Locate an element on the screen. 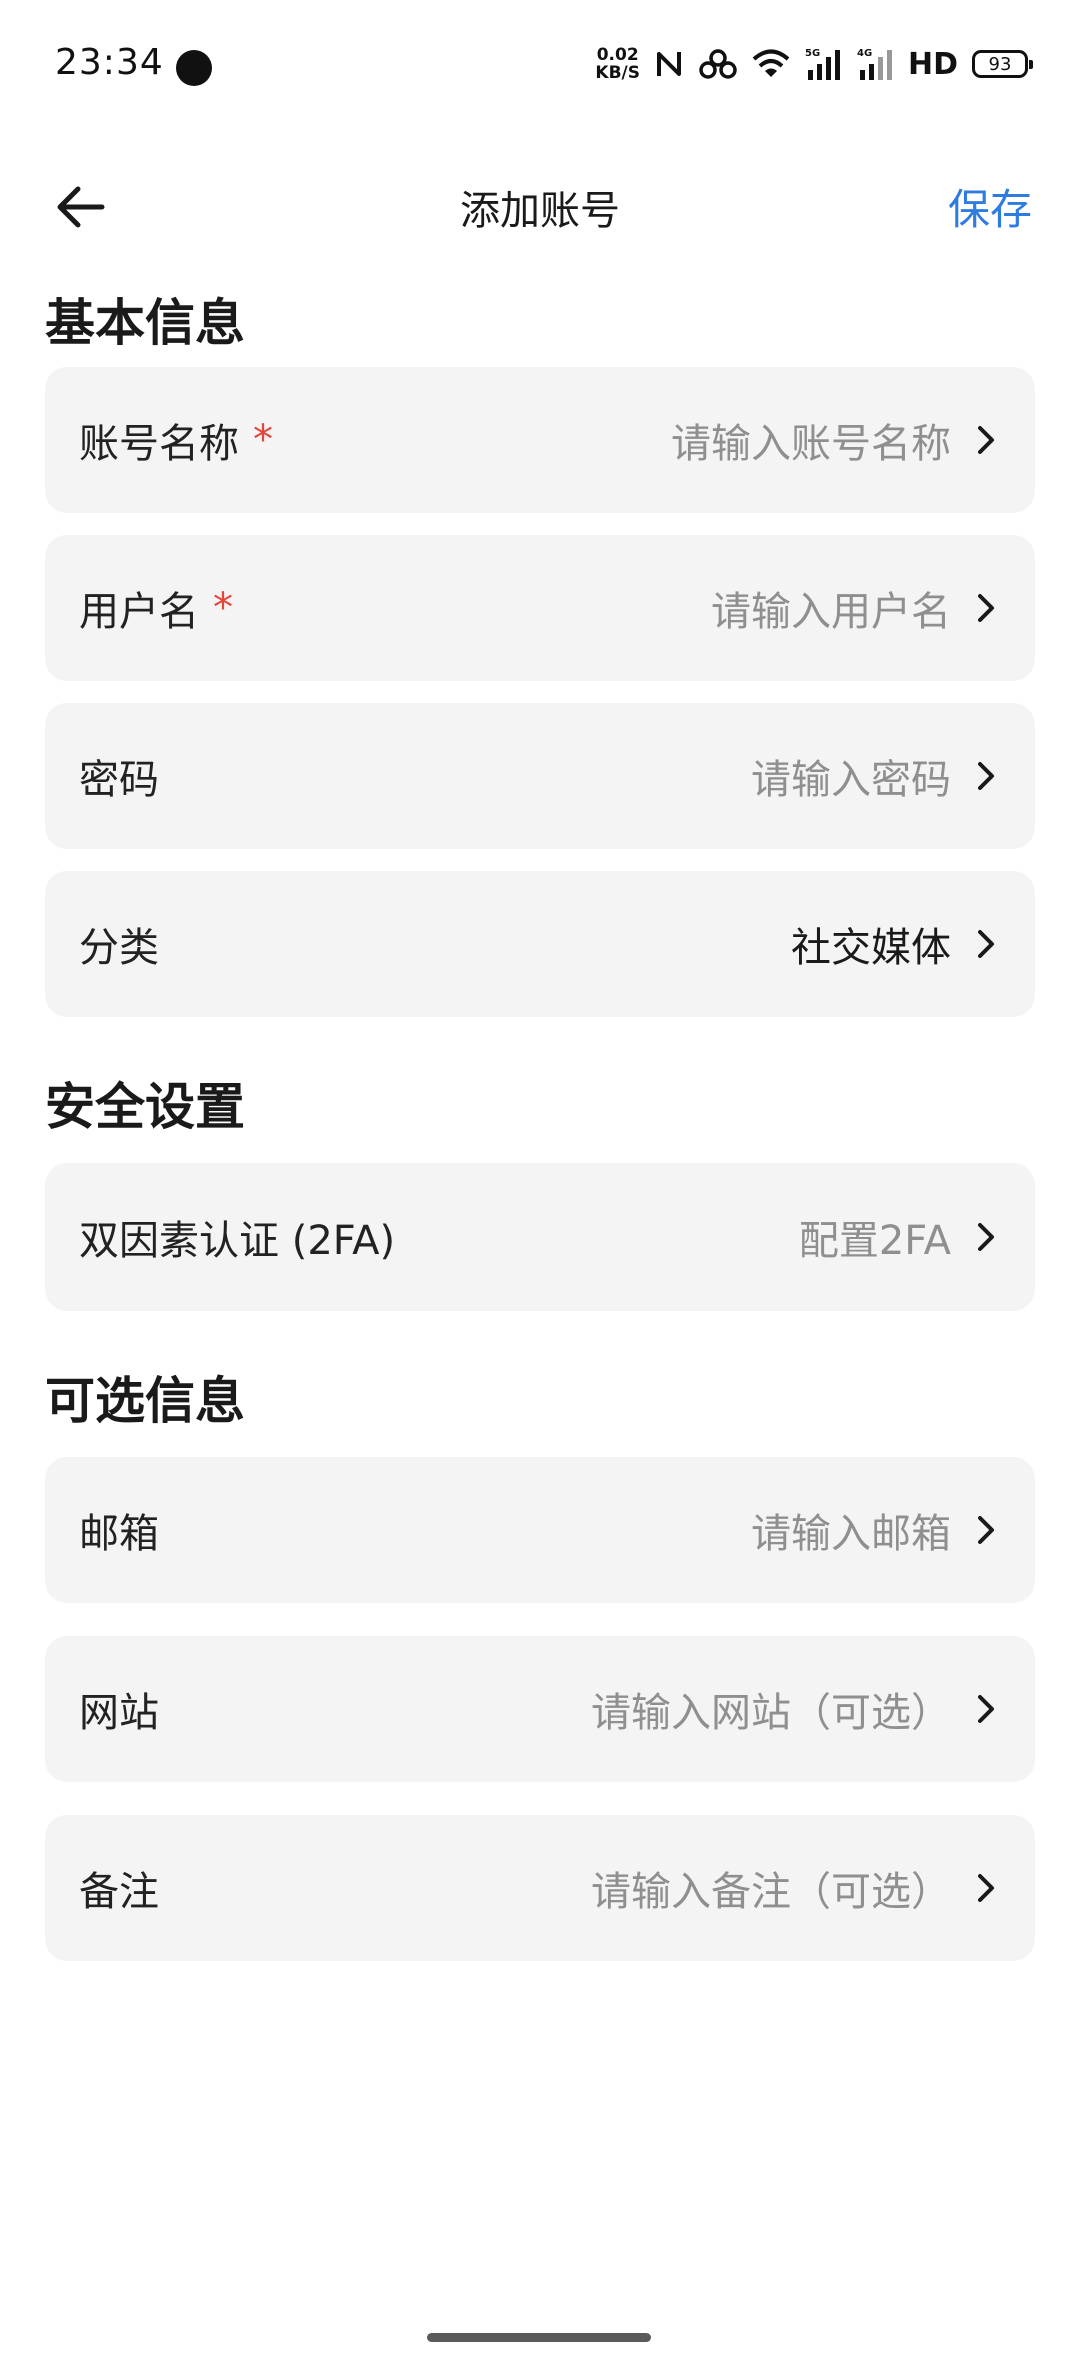 The width and height of the screenshot is (1080, 2375). network-speed-unit: KB/S is located at coordinates (617, 73).